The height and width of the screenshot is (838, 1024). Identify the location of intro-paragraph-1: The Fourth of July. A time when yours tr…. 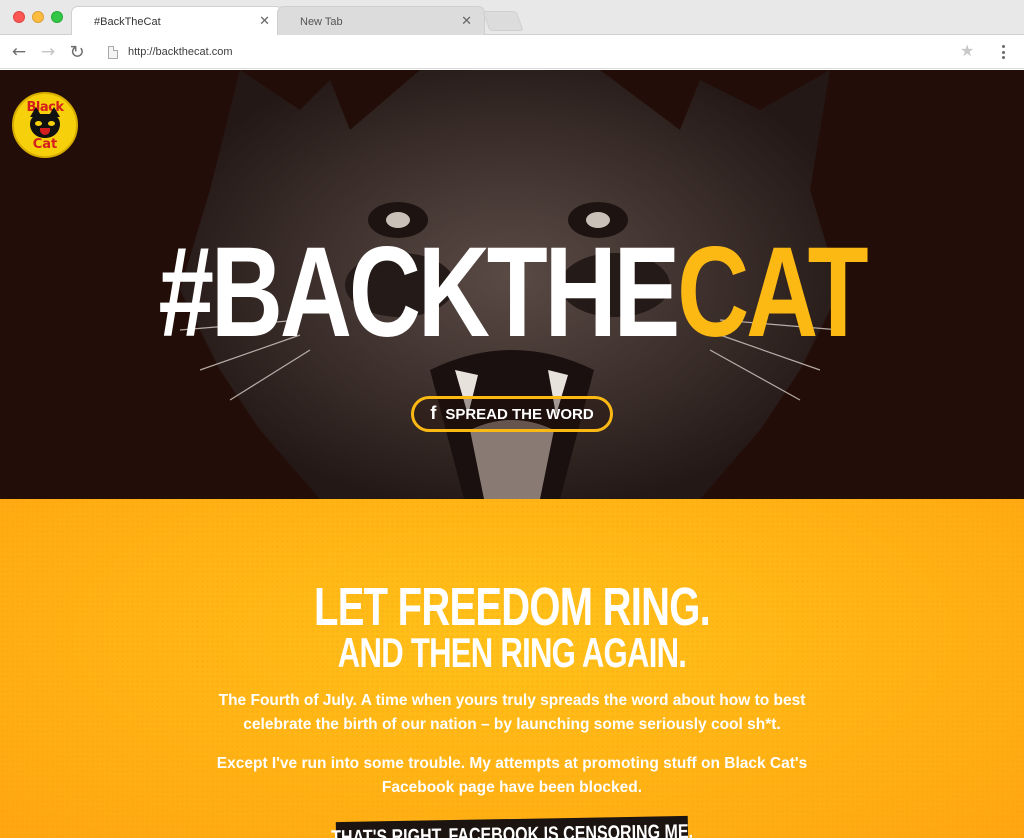
(512, 712).